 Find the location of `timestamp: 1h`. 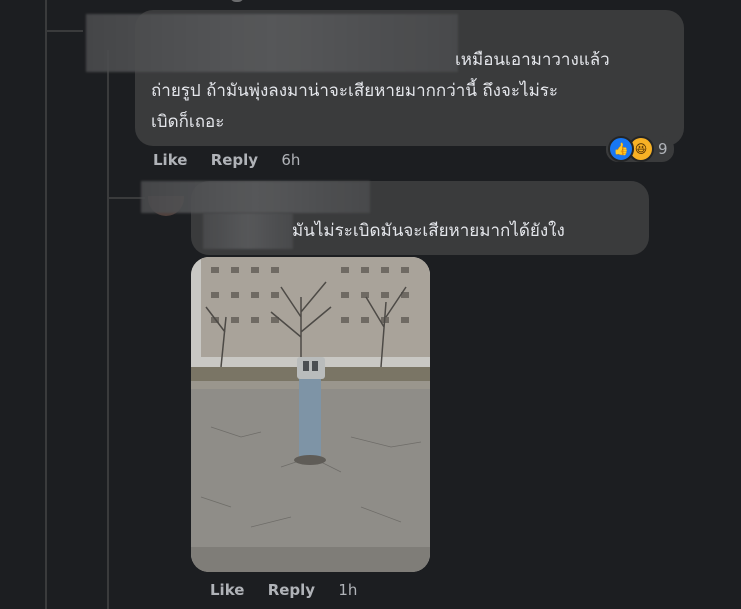

timestamp: 1h is located at coordinates (347, 590).